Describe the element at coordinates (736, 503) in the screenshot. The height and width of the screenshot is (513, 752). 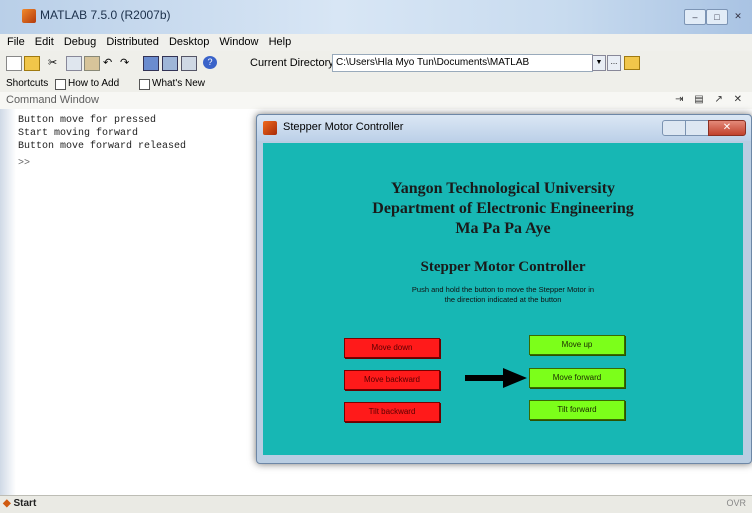
I see `ovr-indicator: OVR` at that location.